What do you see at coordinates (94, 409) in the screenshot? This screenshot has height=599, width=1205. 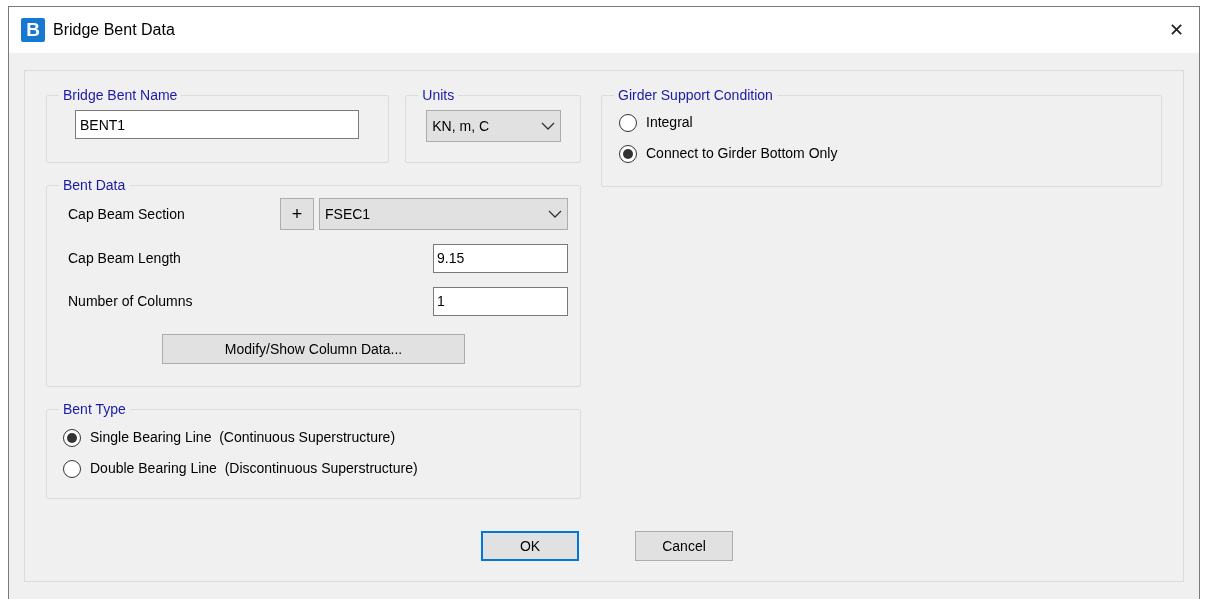 I see `group-title: Bent Type` at bounding box center [94, 409].